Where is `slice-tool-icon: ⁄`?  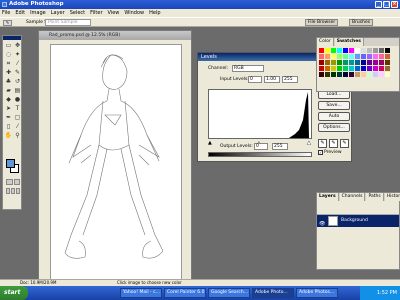 slice-tool-icon: ⁄ is located at coordinates (17, 63).